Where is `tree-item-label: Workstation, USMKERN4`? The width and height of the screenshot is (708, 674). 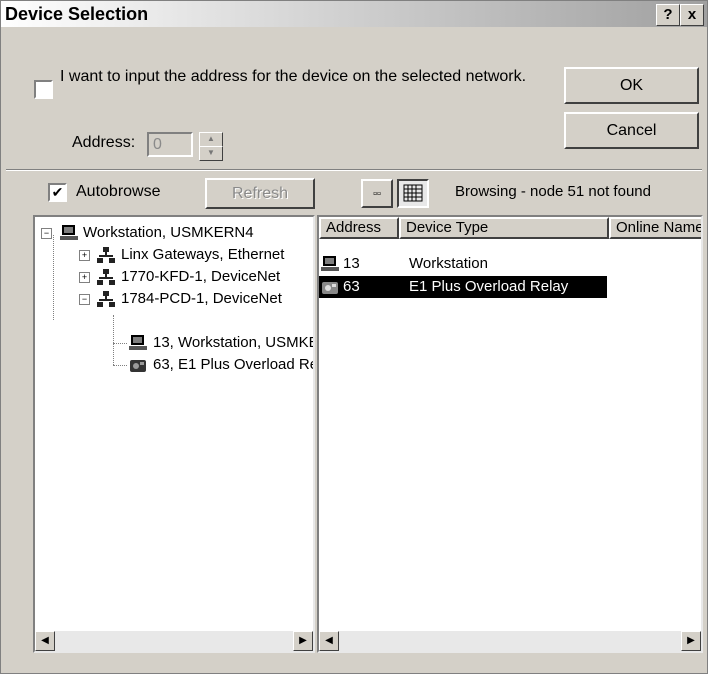 tree-item-label: Workstation, USMKERN4 is located at coordinates (168, 232).